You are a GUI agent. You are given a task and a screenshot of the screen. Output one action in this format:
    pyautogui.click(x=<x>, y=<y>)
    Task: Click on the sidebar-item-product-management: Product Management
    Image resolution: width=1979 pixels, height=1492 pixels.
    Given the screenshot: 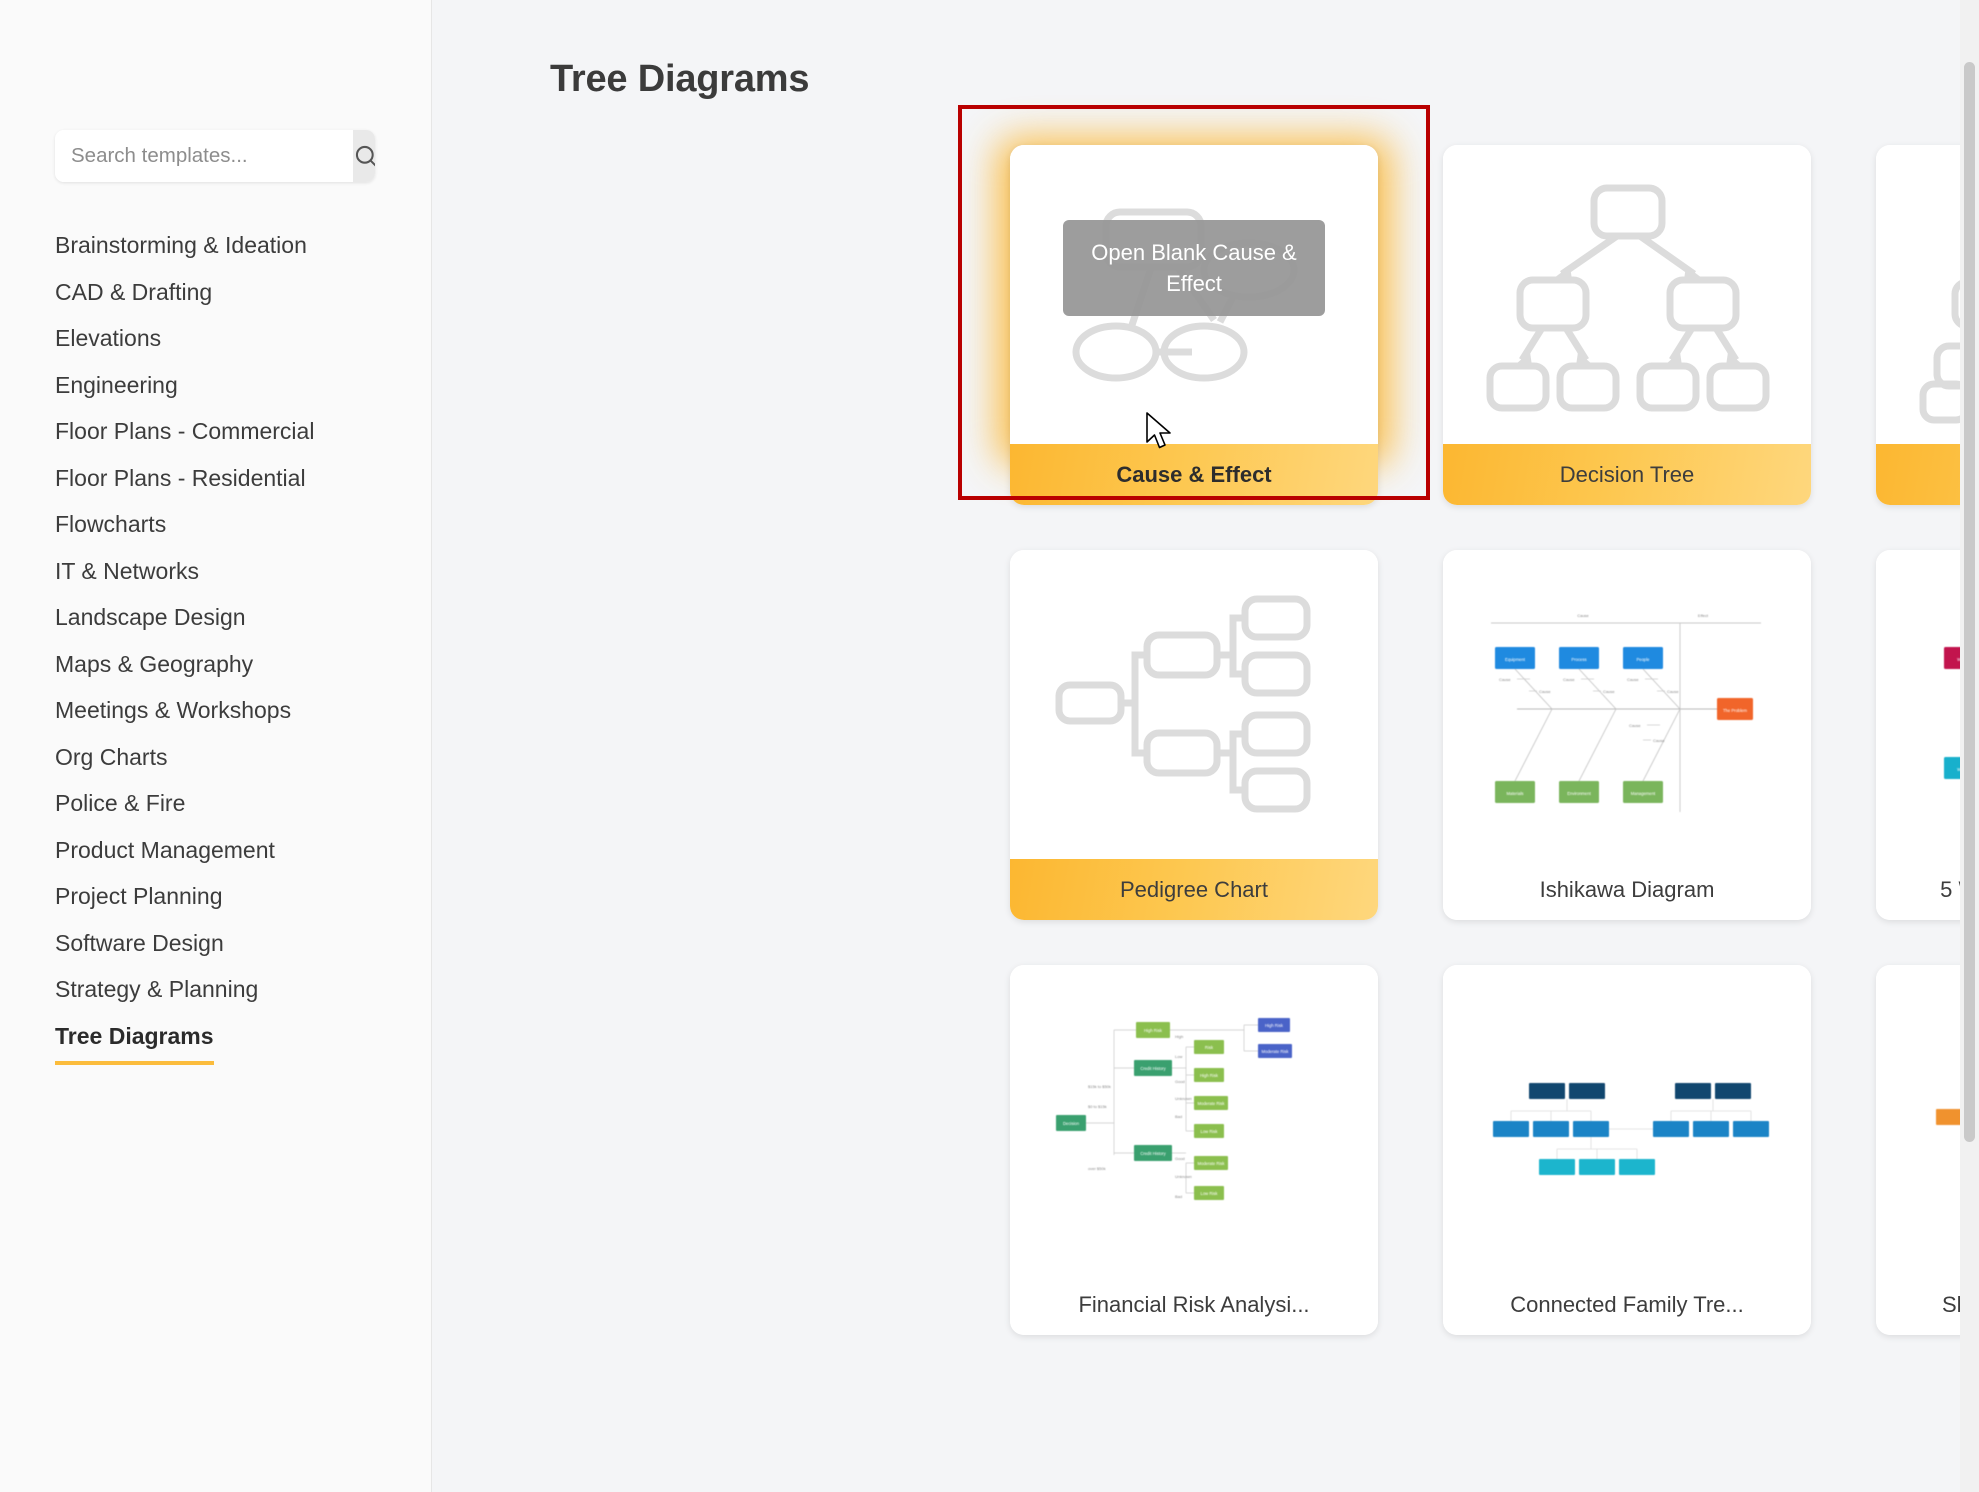 What is the action you would take?
    pyautogui.click(x=165, y=850)
    